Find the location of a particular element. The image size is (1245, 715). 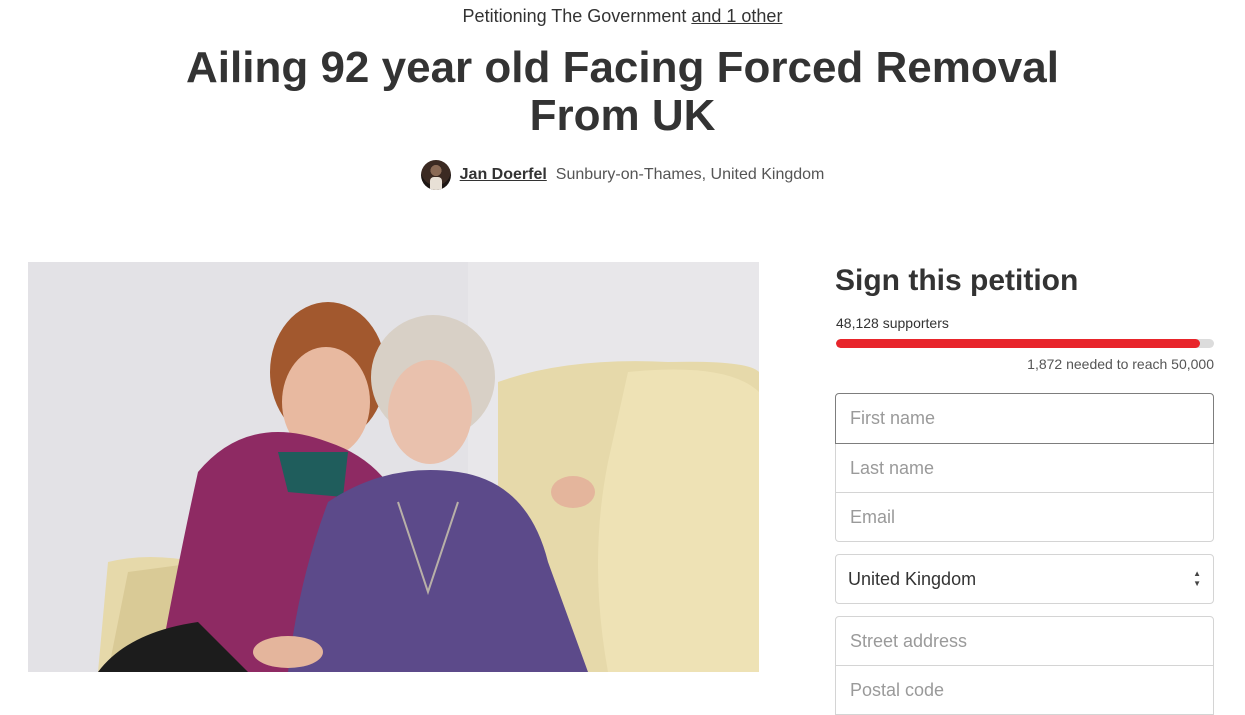

supporter-count: 48,128 supporters is located at coordinates (892, 323).